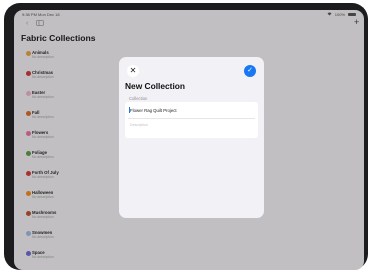  Describe the element at coordinates (153, 110) in the screenshot. I see `collection-name-value: Flower Rag Quilt Project` at that location.